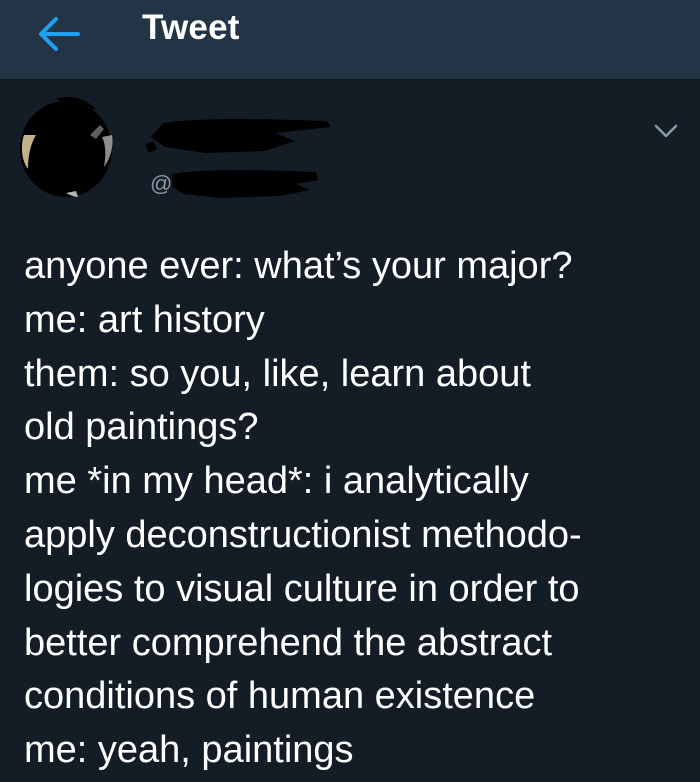 The image size is (700, 782). What do you see at coordinates (238, 136) in the screenshot?
I see `redacted-display-name` at bounding box center [238, 136].